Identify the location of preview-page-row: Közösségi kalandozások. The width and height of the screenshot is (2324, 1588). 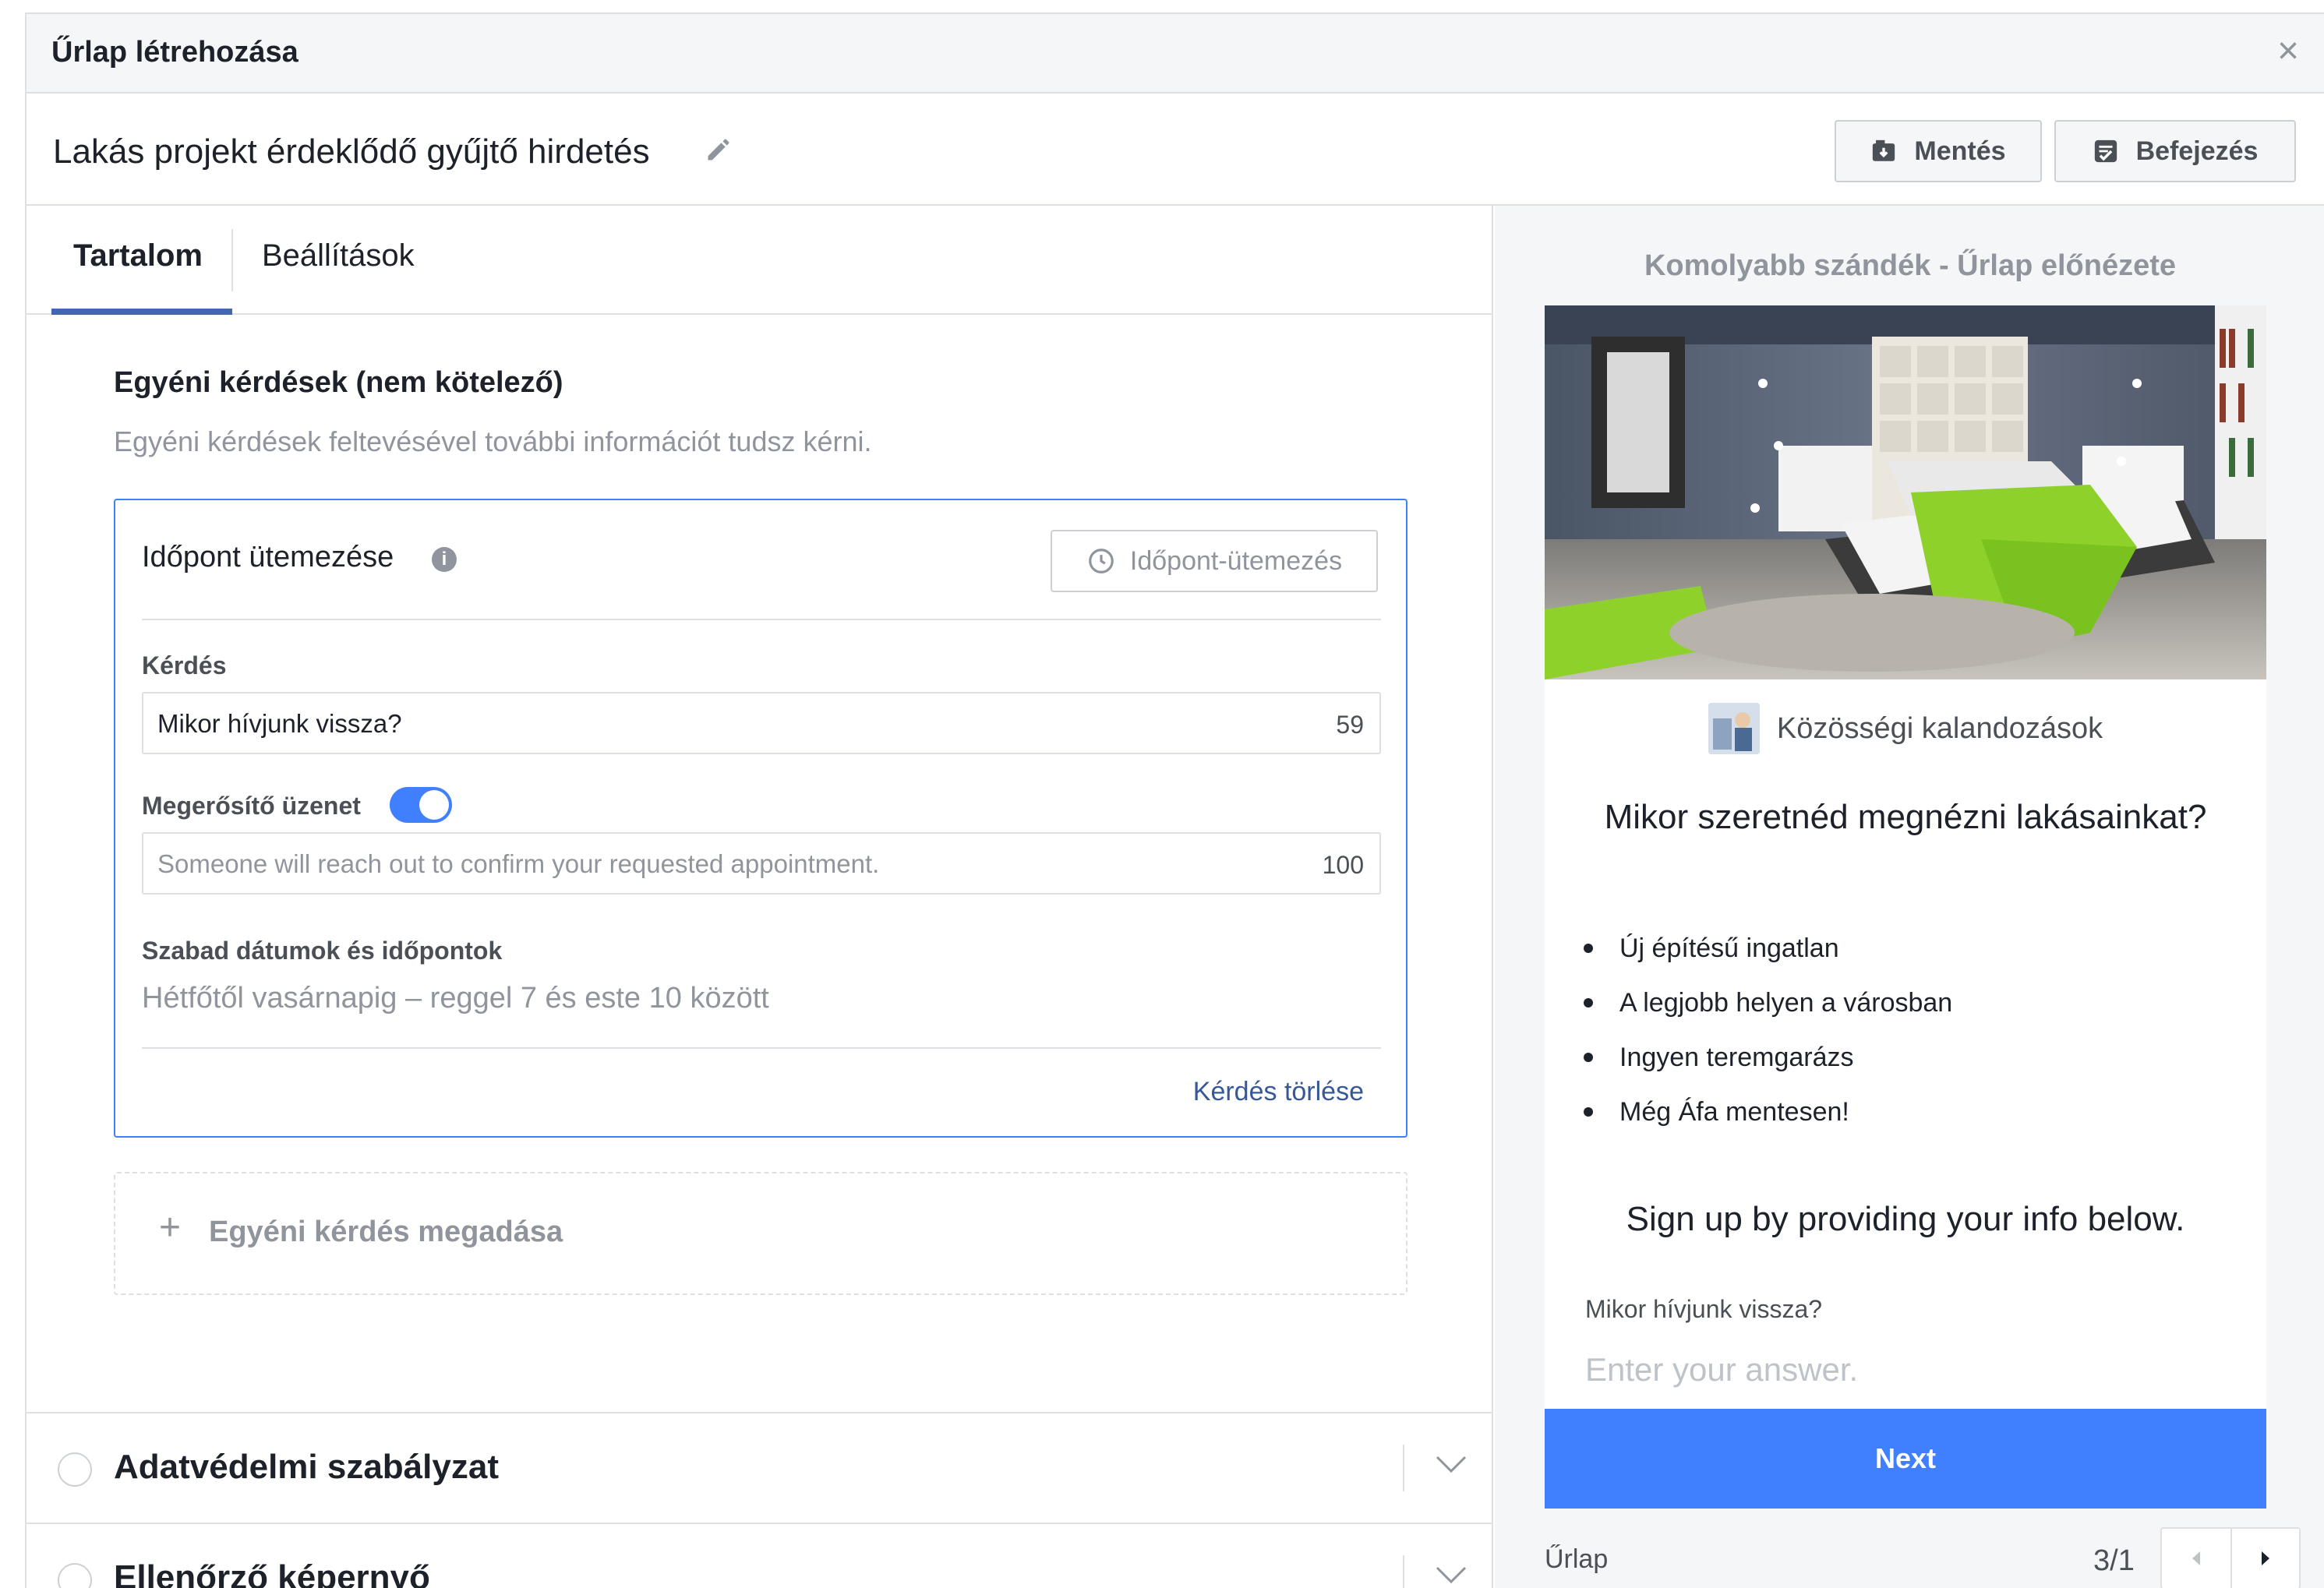
(1905, 728).